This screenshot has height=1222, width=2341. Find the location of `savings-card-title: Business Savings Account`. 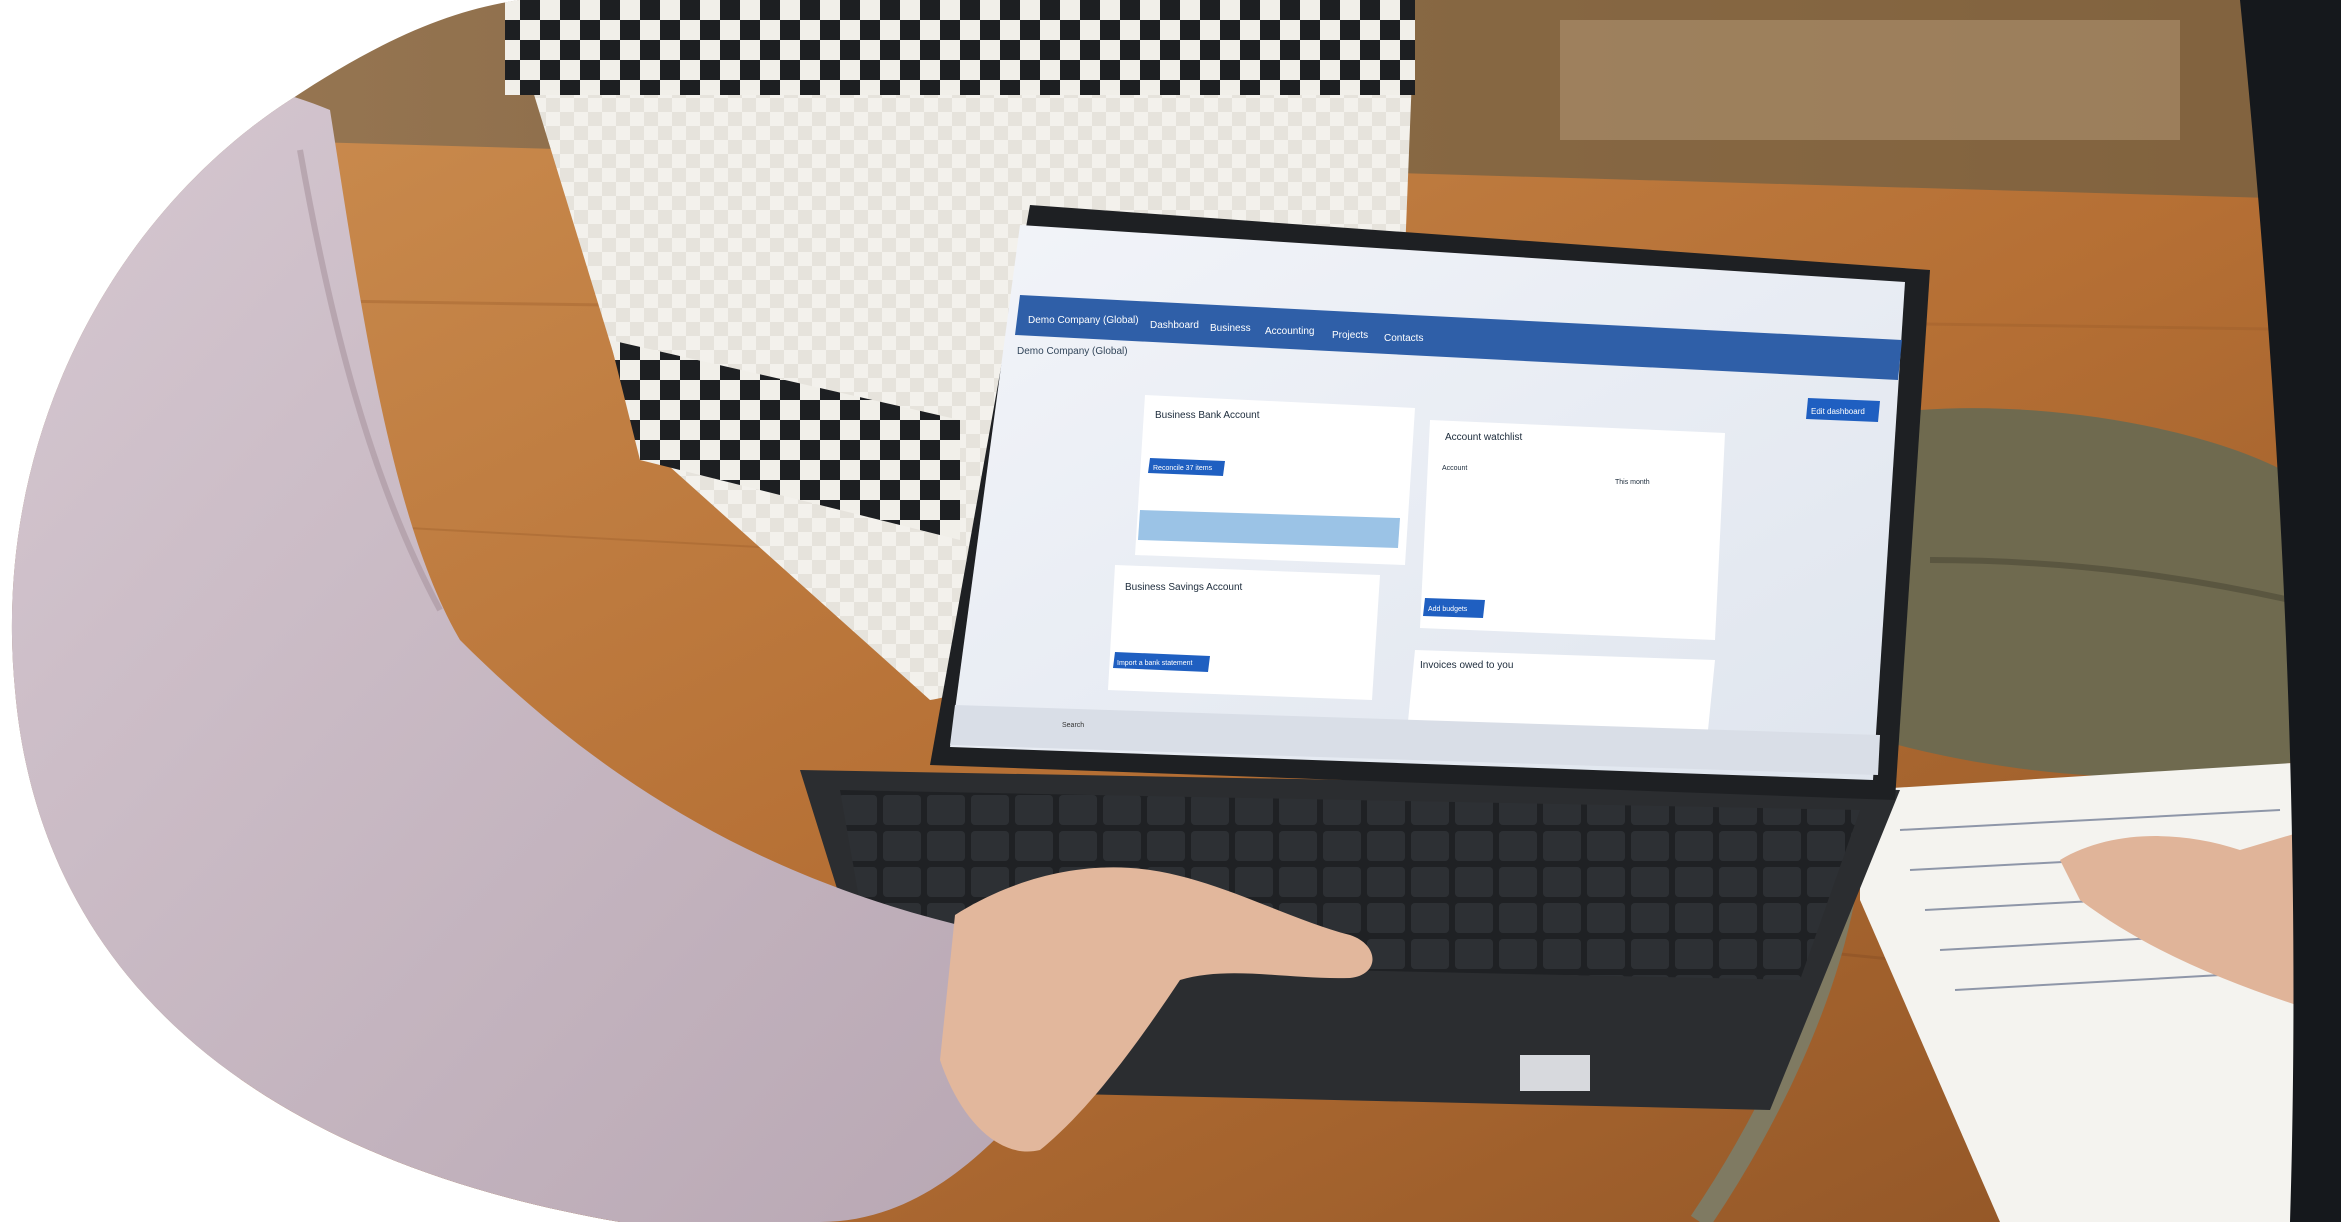

savings-card-title: Business Savings Account is located at coordinates (1184, 587).